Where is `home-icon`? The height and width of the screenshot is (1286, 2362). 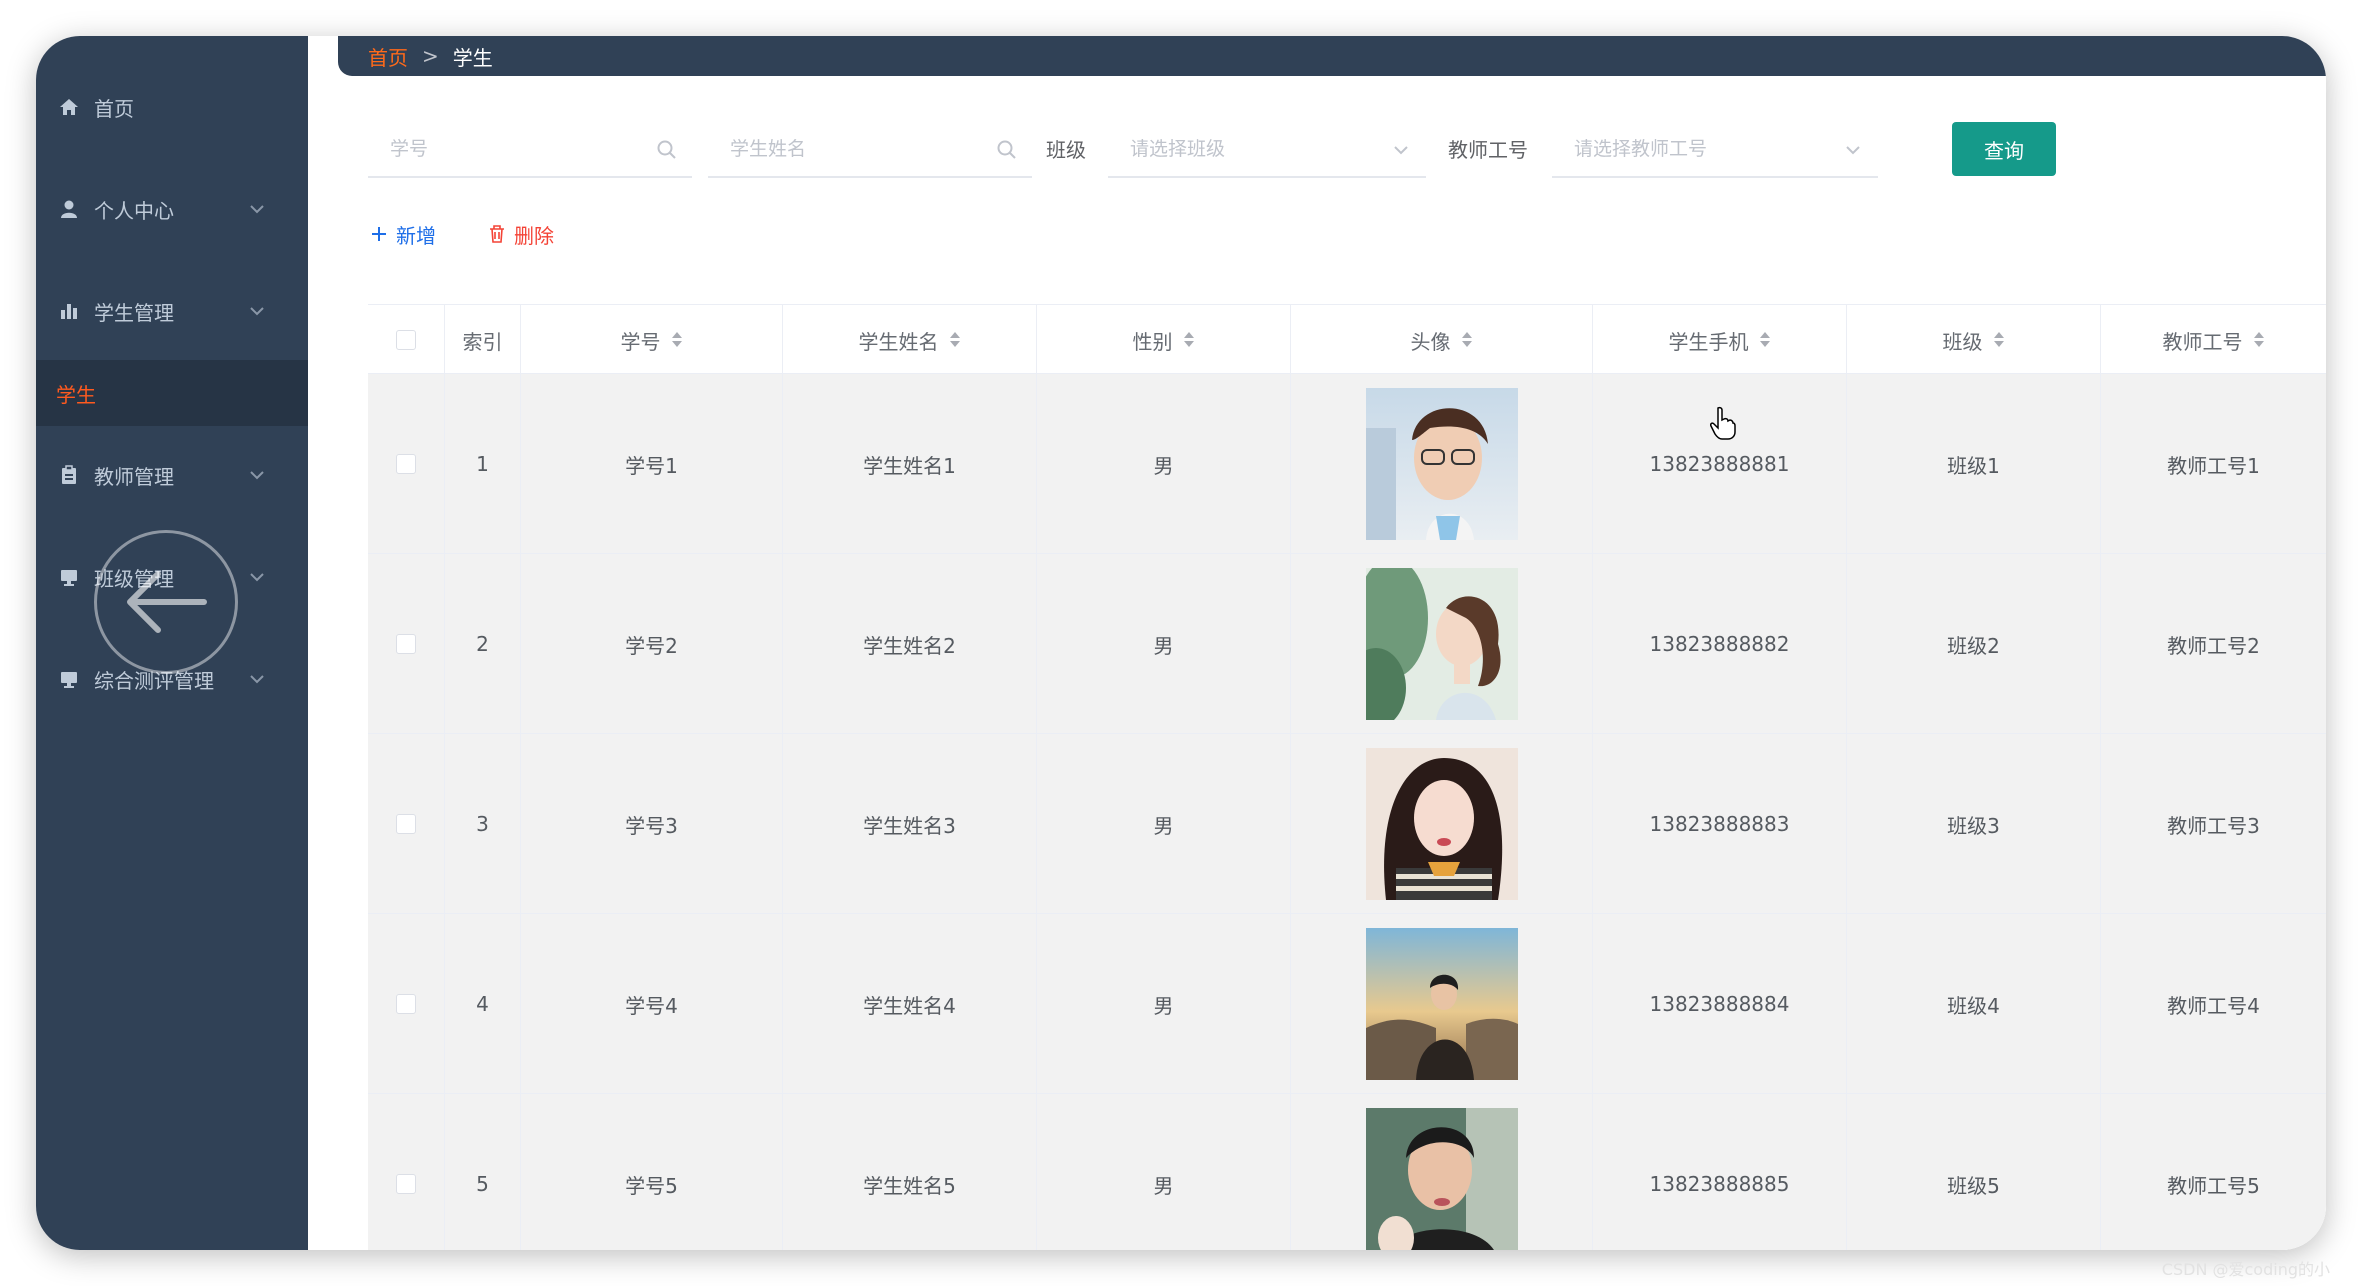
home-icon is located at coordinates (69, 107).